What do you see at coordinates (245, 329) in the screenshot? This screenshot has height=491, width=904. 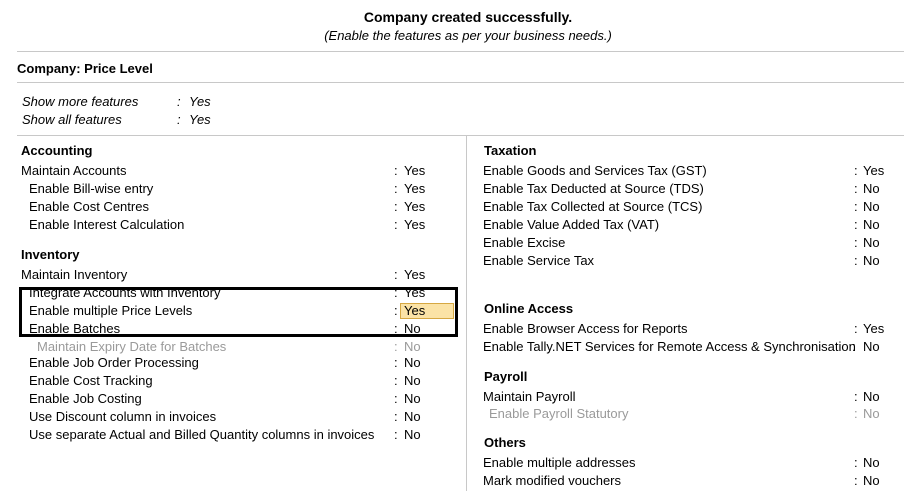 I see `feature-enable-batches: Enable Batches : No` at bounding box center [245, 329].